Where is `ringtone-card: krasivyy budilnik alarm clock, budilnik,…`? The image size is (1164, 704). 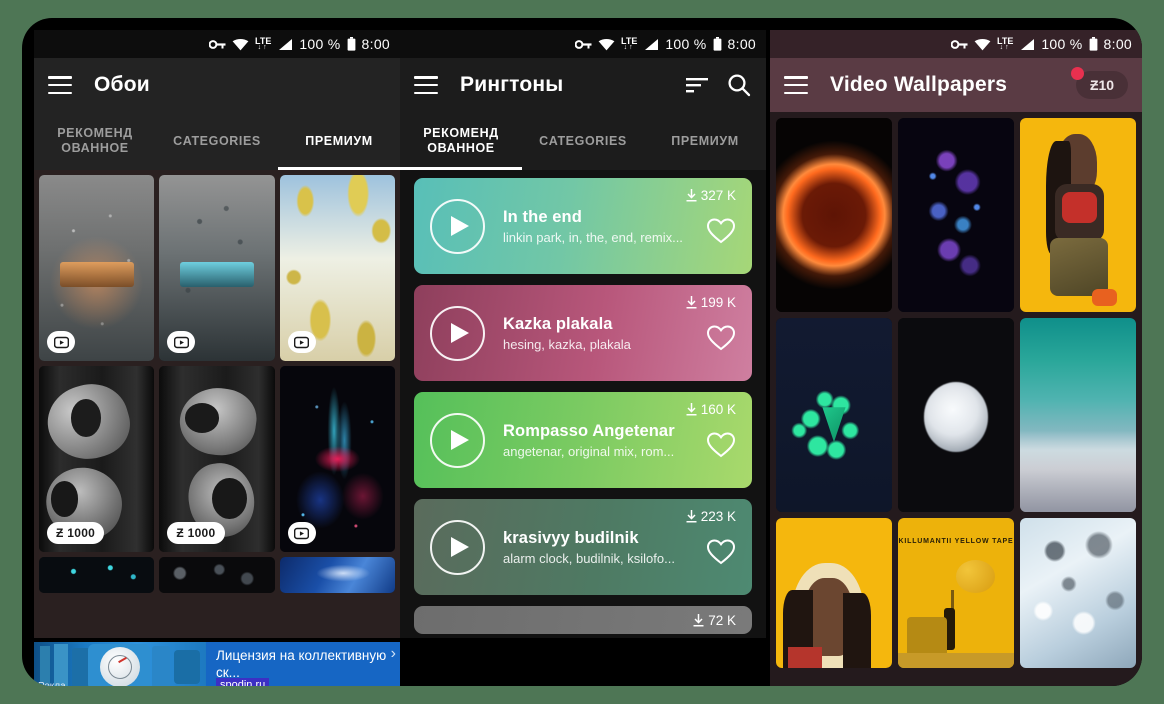 ringtone-card: krasivyy budilnik alarm clock, budilnik,… is located at coordinates (583, 547).